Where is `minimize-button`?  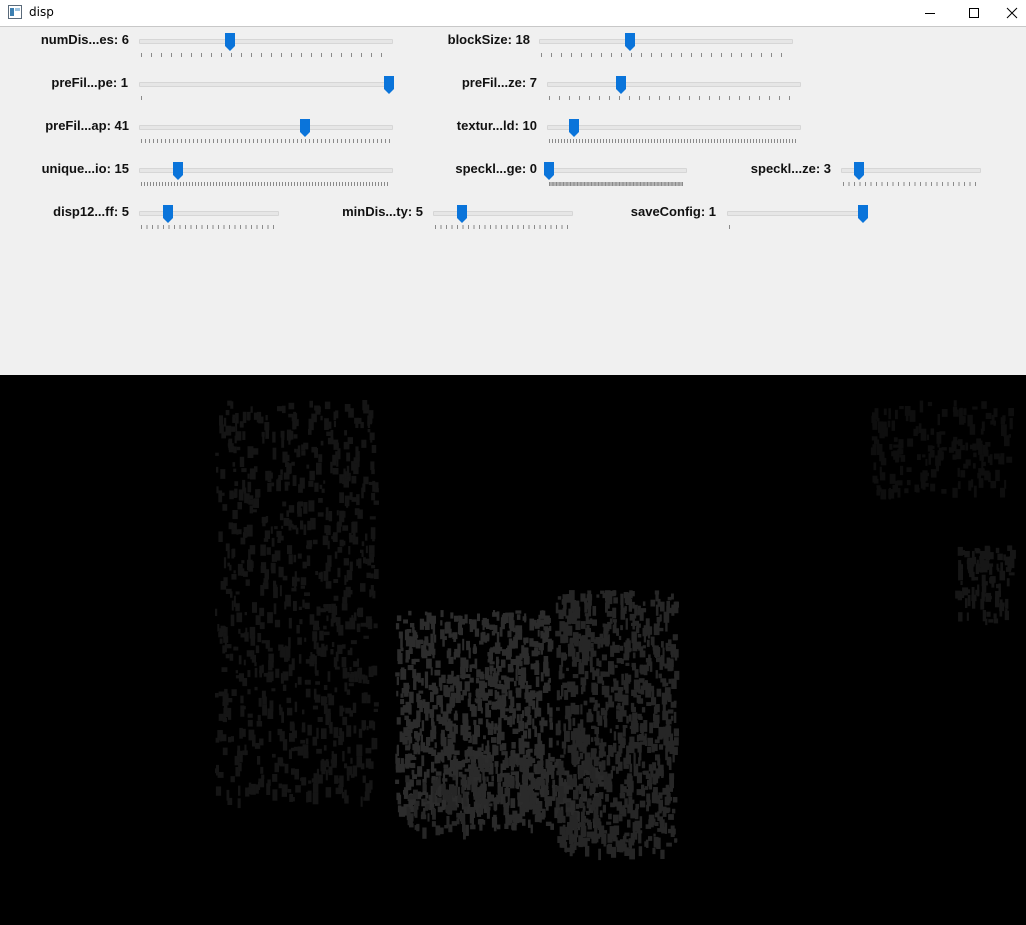
minimize-button is located at coordinates (930, 13).